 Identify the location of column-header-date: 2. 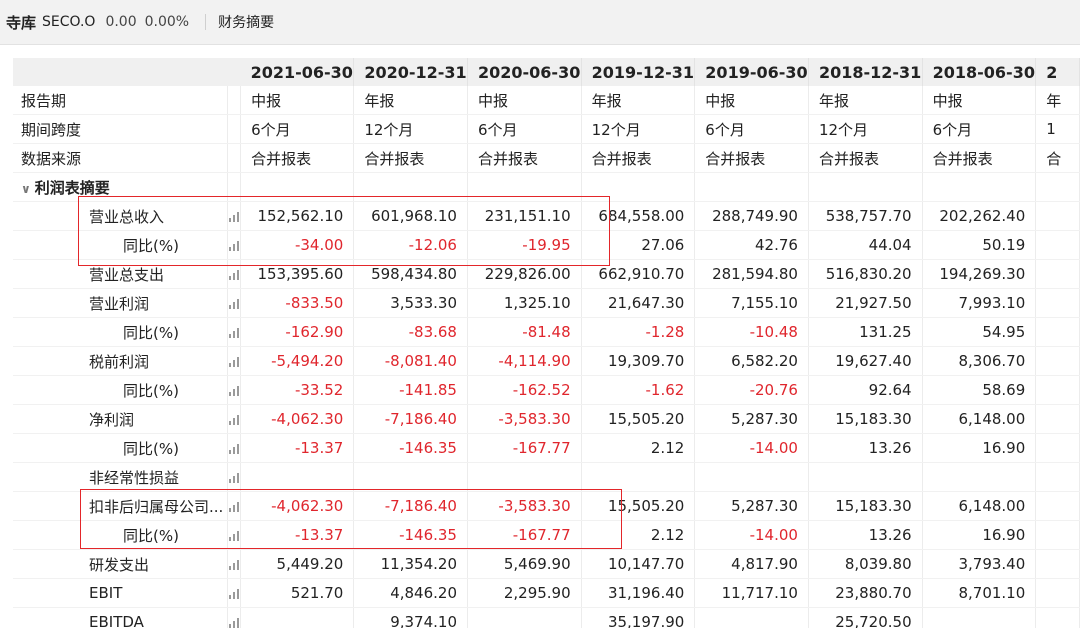
(1057, 72).